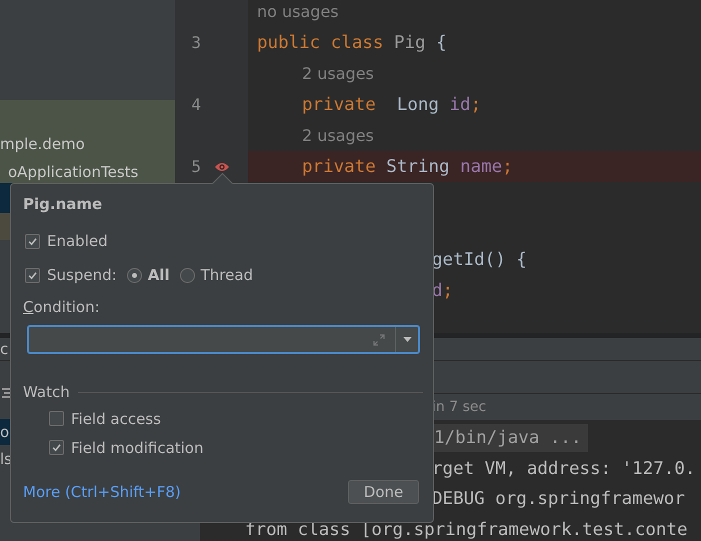 Image resolution: width=701 pixels, height=541 pixels. Describe the element at coordinates (73, 172) in the screenshot. I see `tree-item: oApplicationTests` at that location.